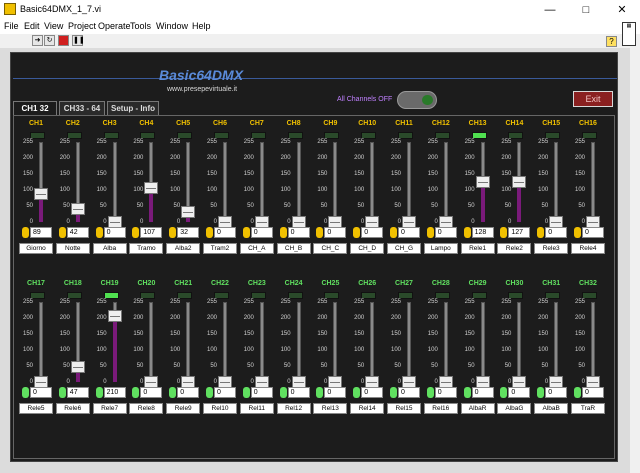 The width and height of the screenshot is (640, 473). What do you see at coordinates (146, 408) in the screenshot?
I see `channel-name-field: Rele8` at bounding box center [146, 408].